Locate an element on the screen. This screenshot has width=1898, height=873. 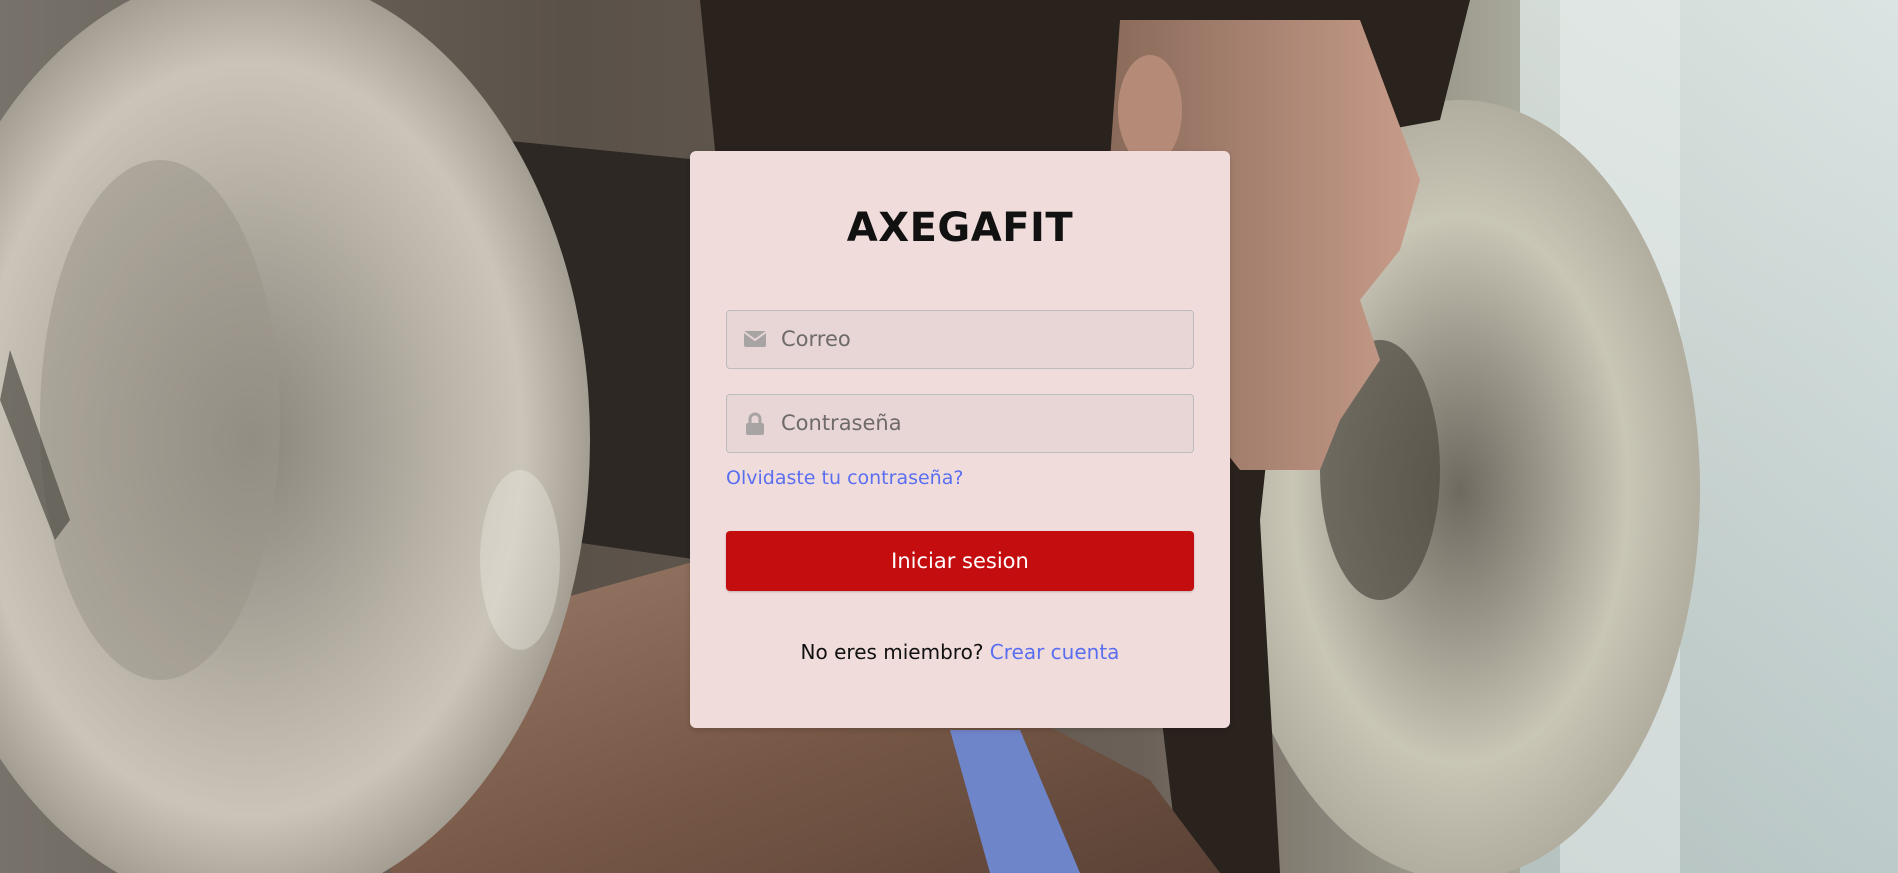
signup-prompt-text: No eres miembro? is located at coordinates (892, 652).